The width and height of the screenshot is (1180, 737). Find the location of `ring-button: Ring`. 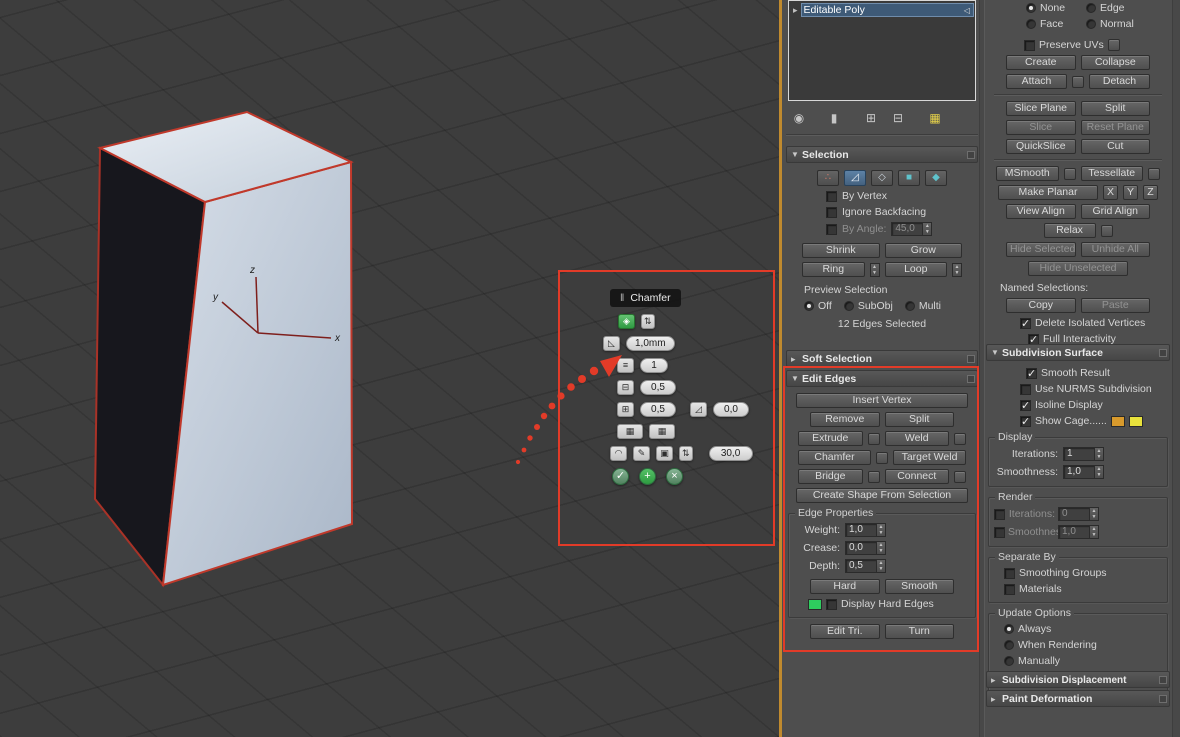

ring-button: Ring is located at coordinates (833, 269).